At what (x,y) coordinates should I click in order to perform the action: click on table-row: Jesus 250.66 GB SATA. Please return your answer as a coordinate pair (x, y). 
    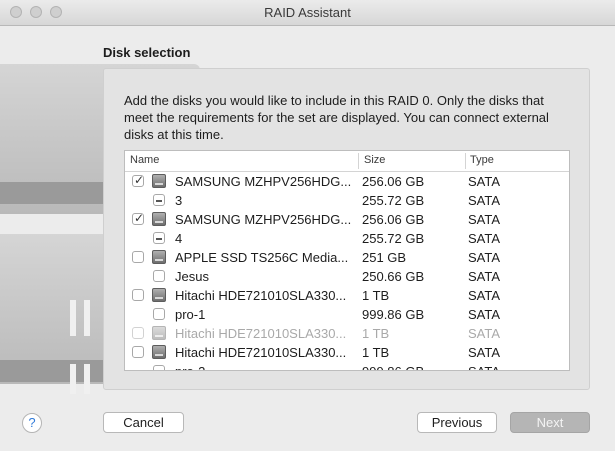
    Looking at the image, I should click on (347, 276).